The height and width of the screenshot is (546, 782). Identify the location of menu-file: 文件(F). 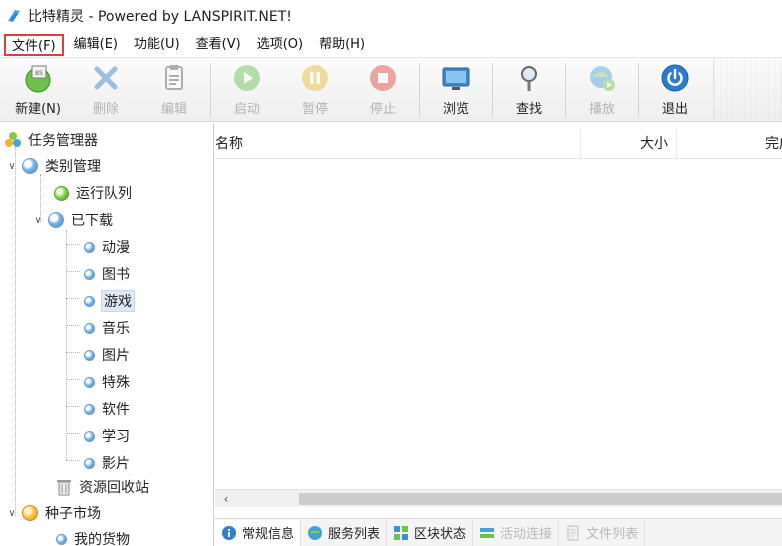
(34, 44).